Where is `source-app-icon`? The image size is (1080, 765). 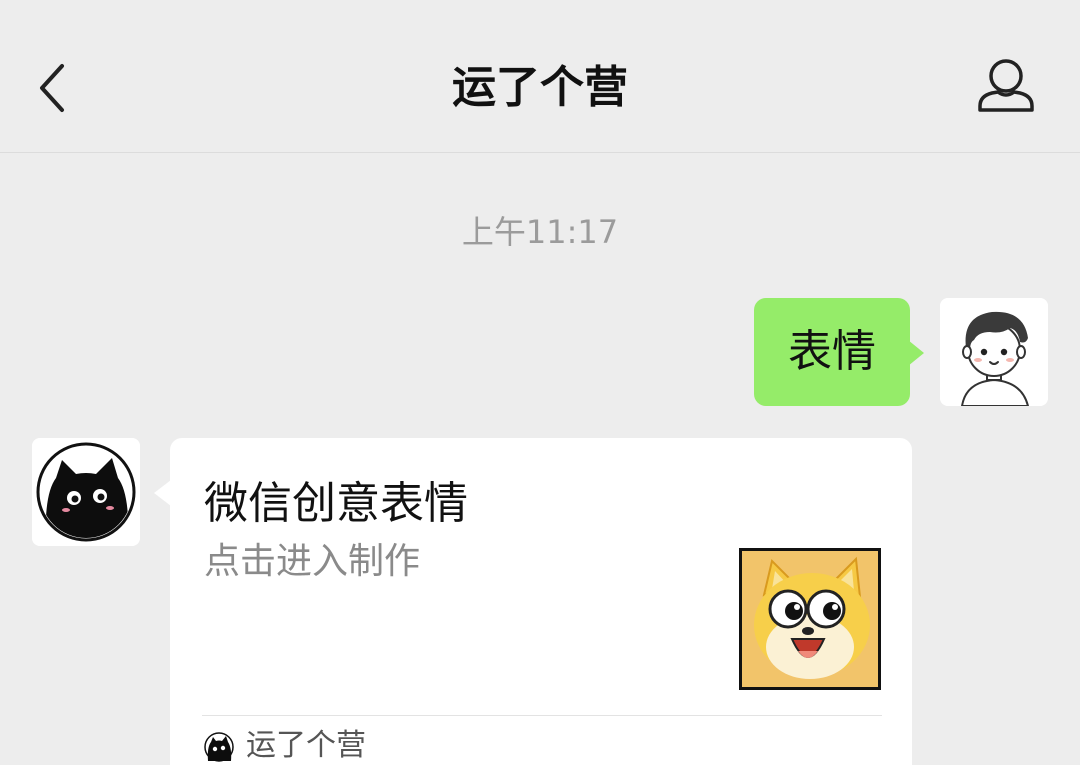 source-app-icon is located at coordinates (219, 747).